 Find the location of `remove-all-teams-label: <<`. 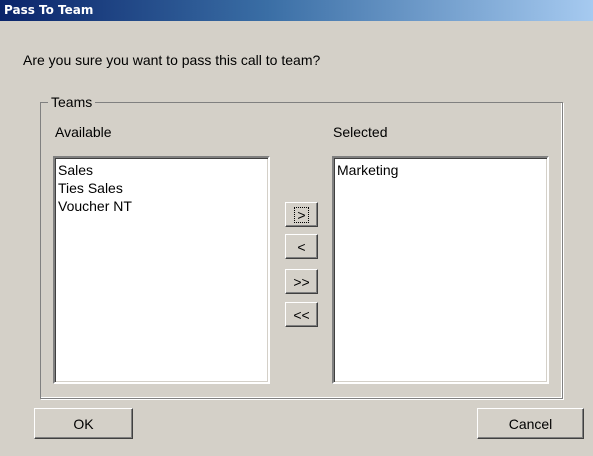

remove-all-teams-label: << is located at coordinates (301, 314).